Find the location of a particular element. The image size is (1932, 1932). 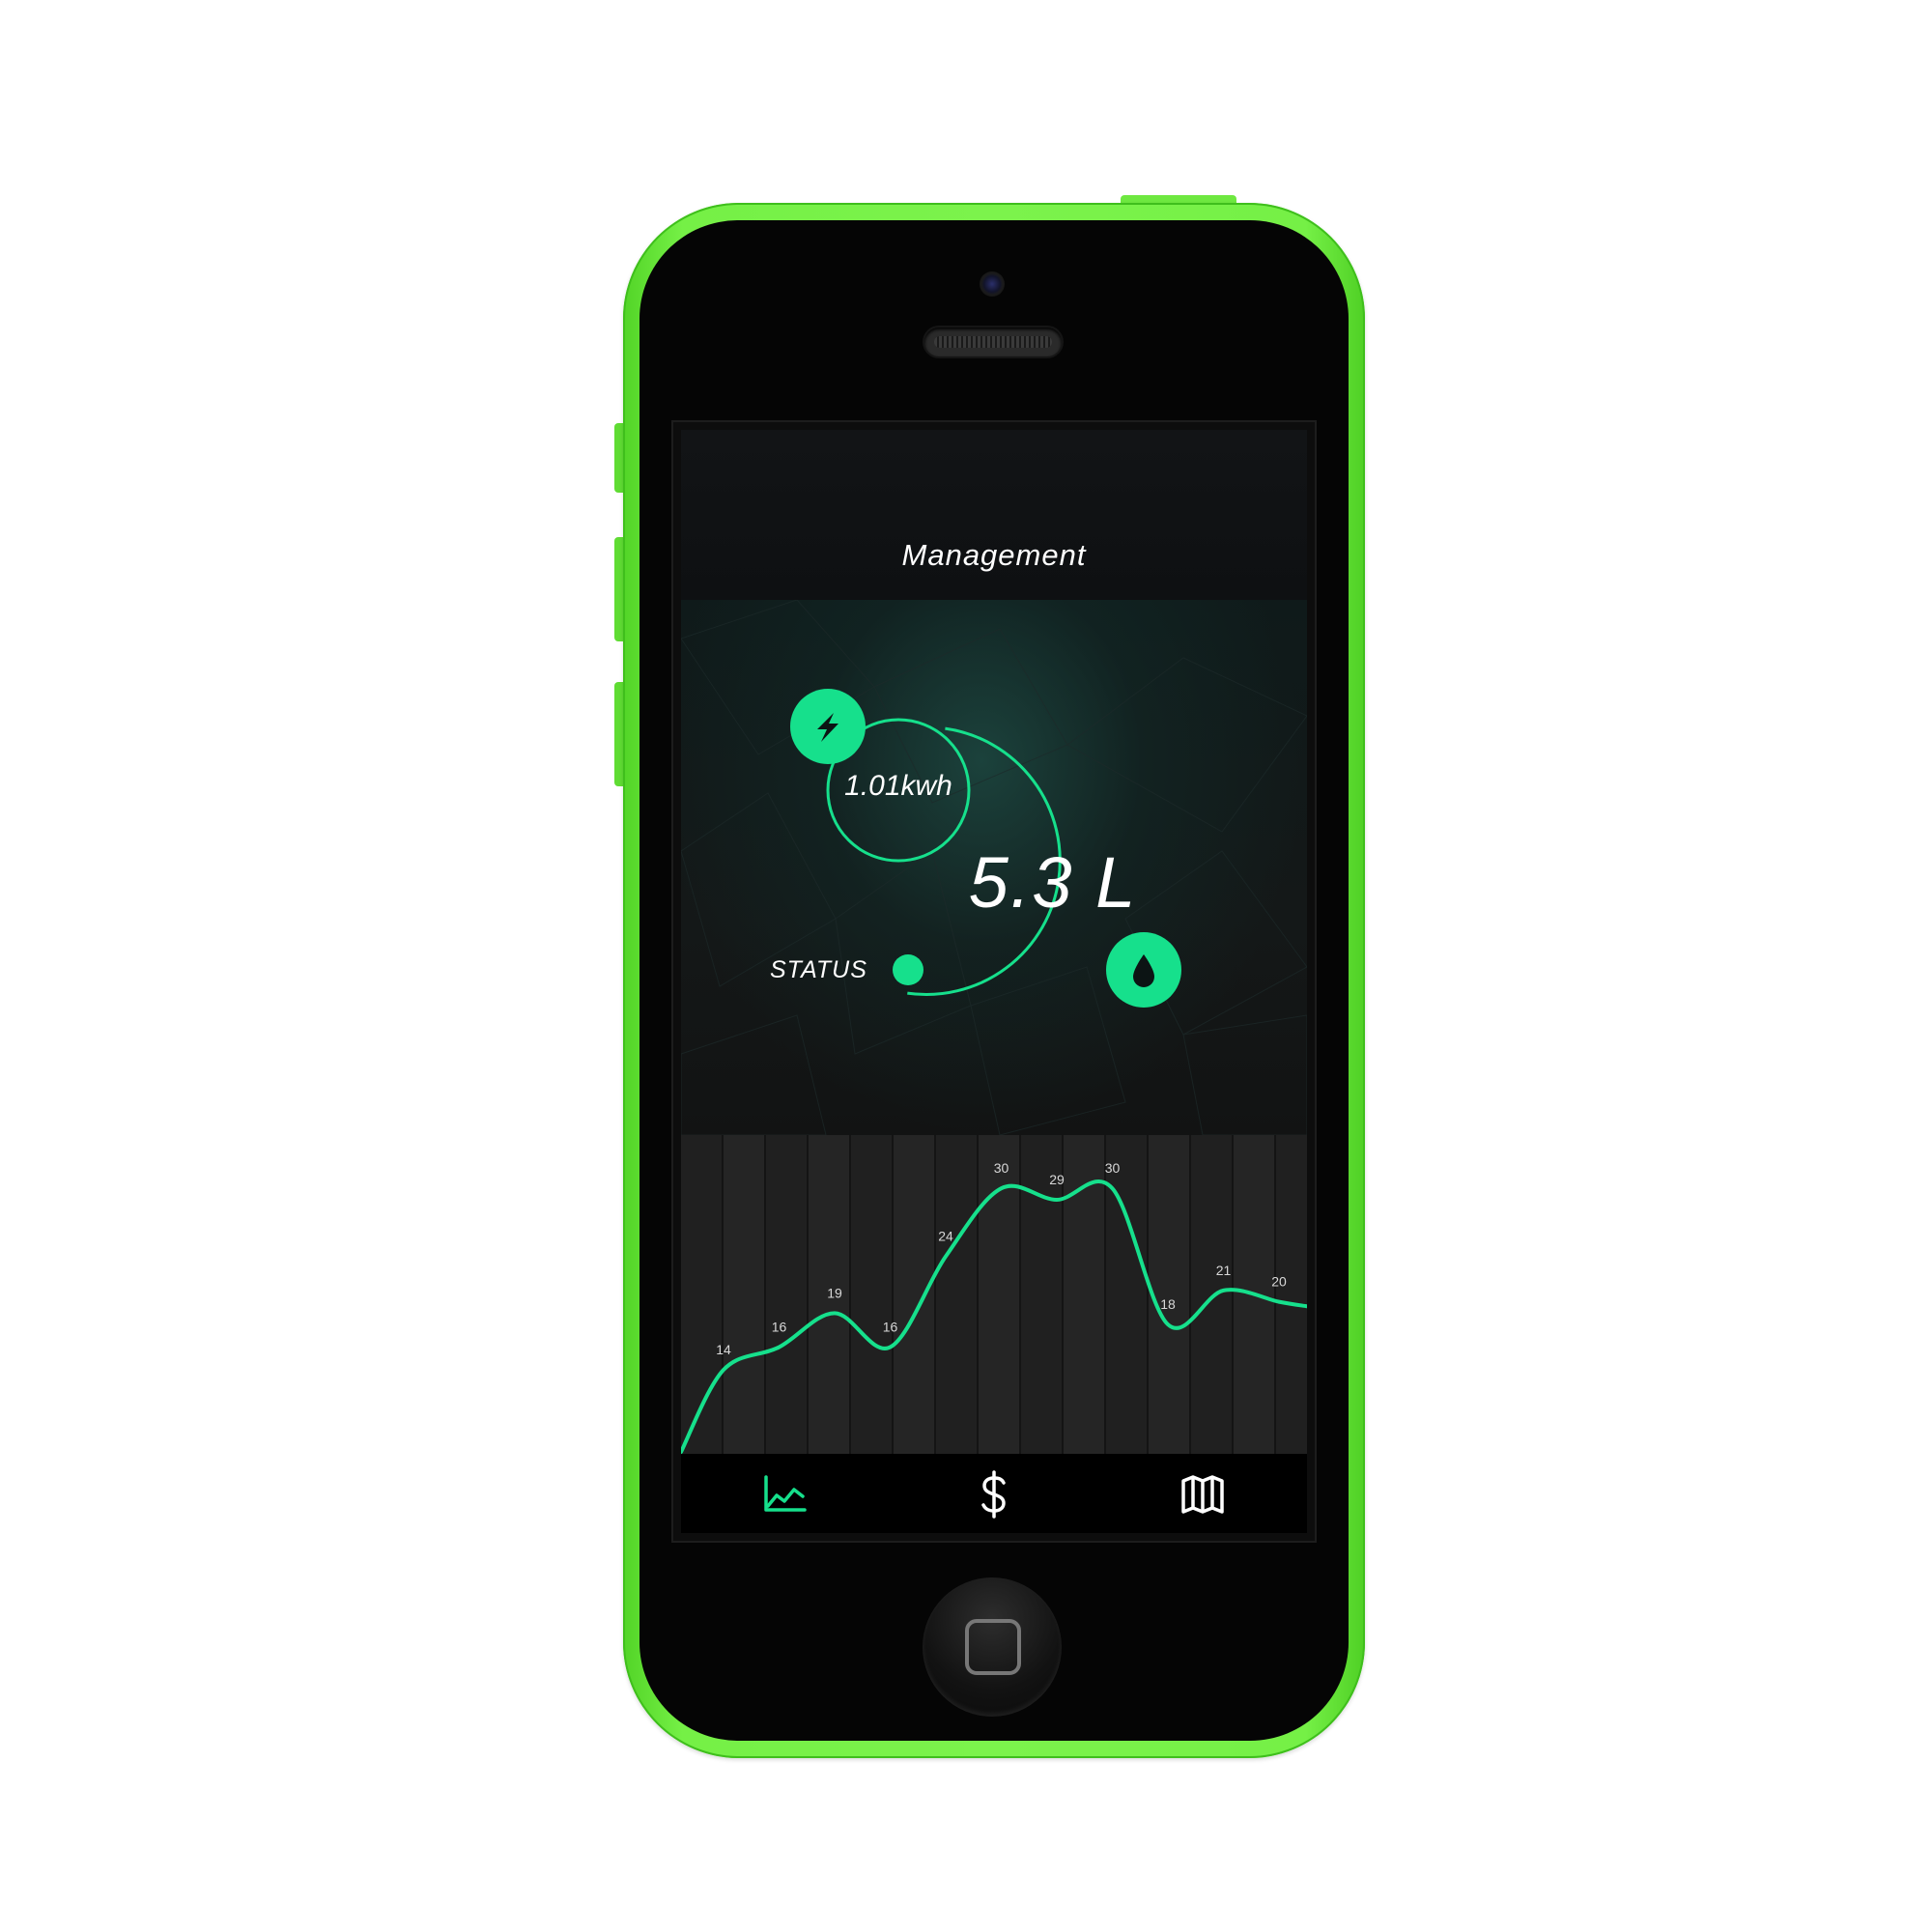

earpiece-speaker is located at coordinates (993, 341).